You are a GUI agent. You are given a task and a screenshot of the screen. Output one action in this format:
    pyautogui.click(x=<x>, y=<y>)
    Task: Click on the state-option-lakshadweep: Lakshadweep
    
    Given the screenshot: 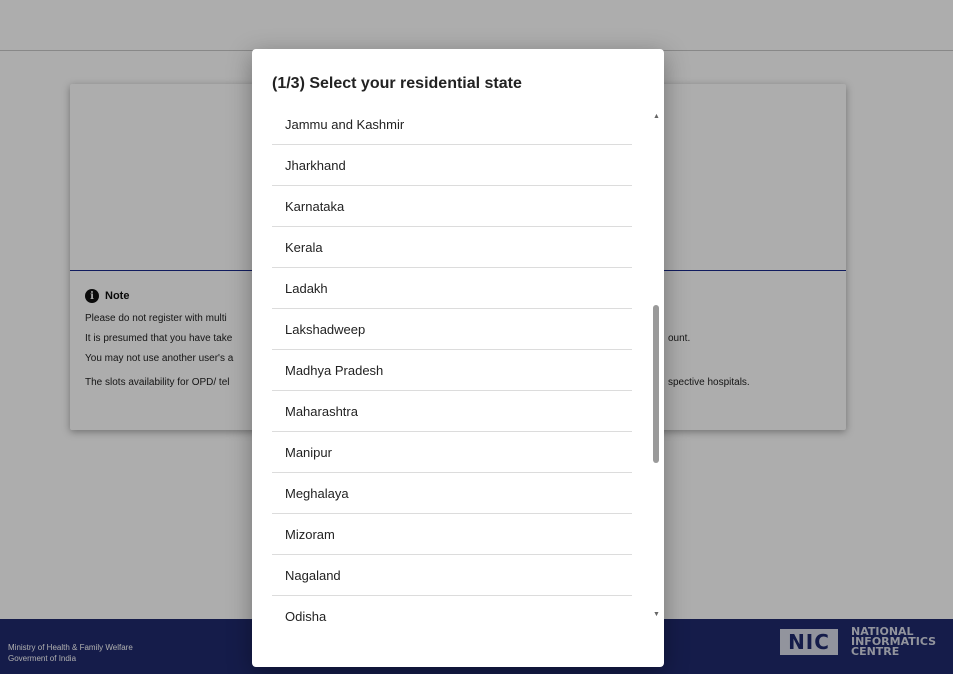 What is the action you would take?
    pyautogui.click(x=452, y=329)
    